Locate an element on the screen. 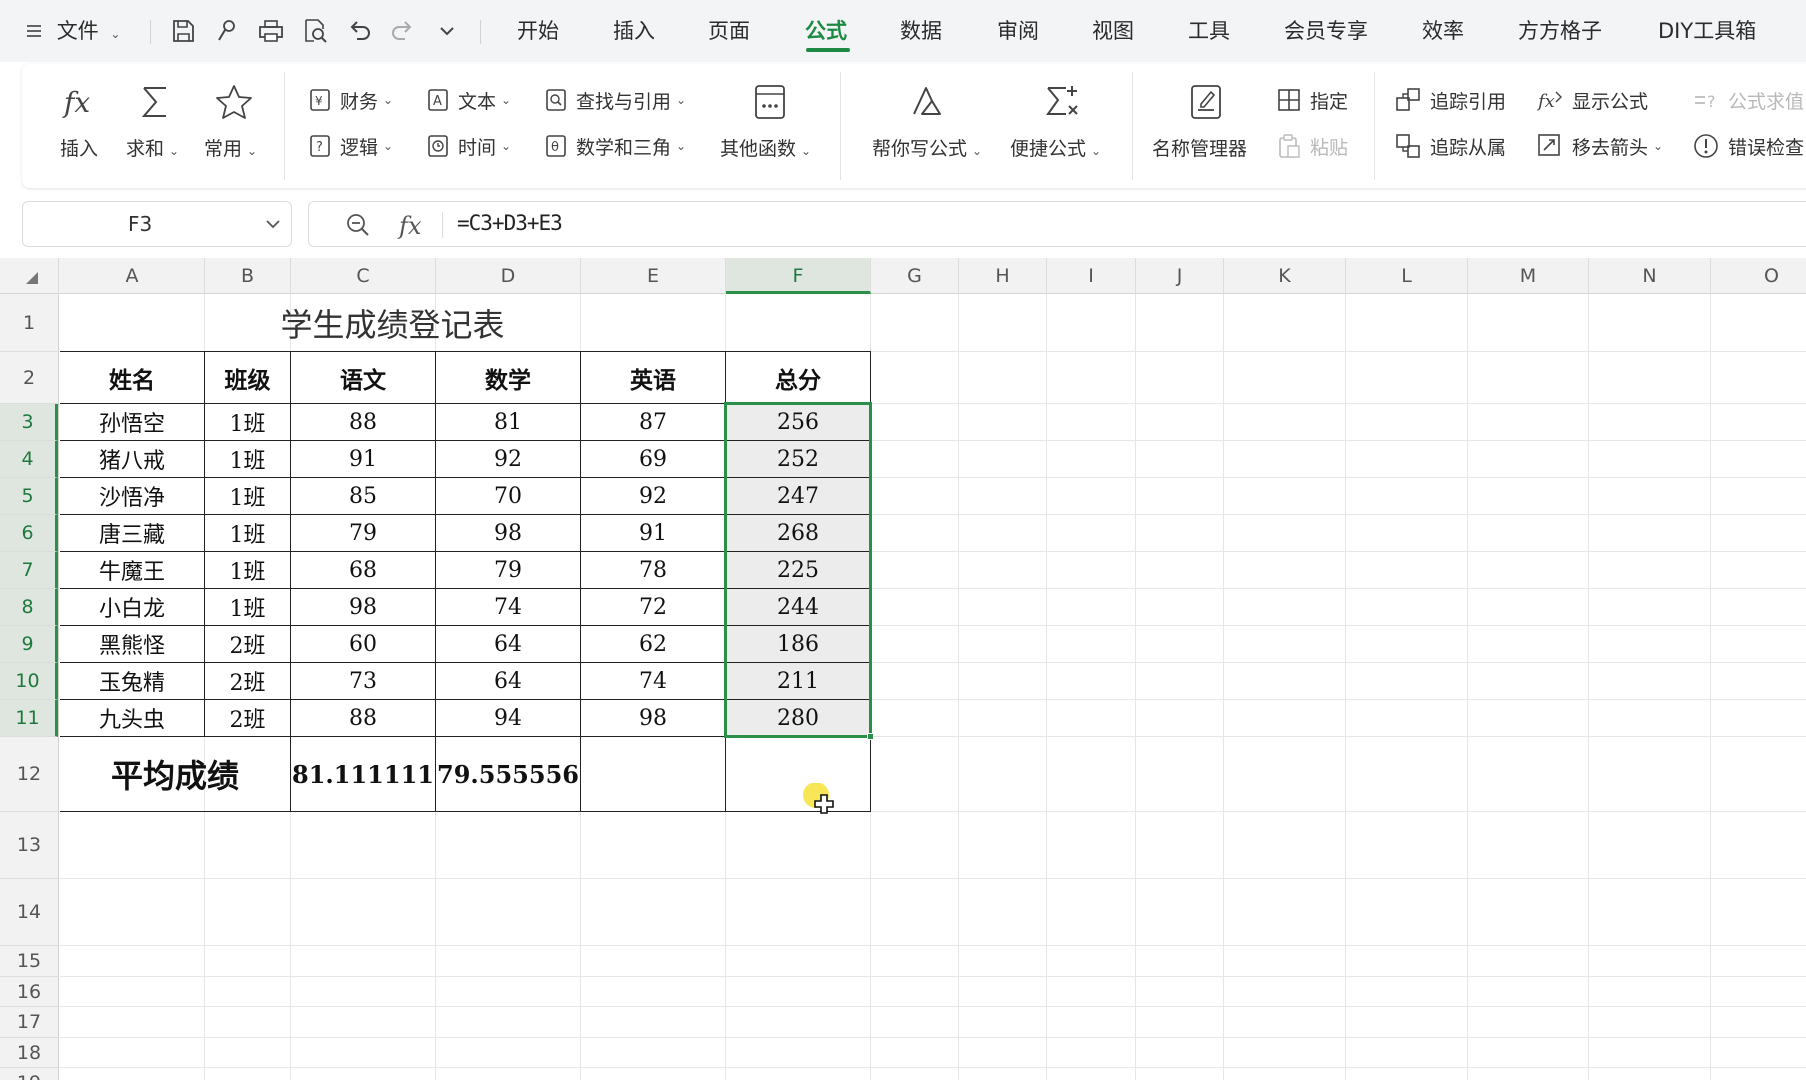 The height and width of the screenshot is (1080, 1806). table-header-cell: 数学 is located at coordinates (508, 377).